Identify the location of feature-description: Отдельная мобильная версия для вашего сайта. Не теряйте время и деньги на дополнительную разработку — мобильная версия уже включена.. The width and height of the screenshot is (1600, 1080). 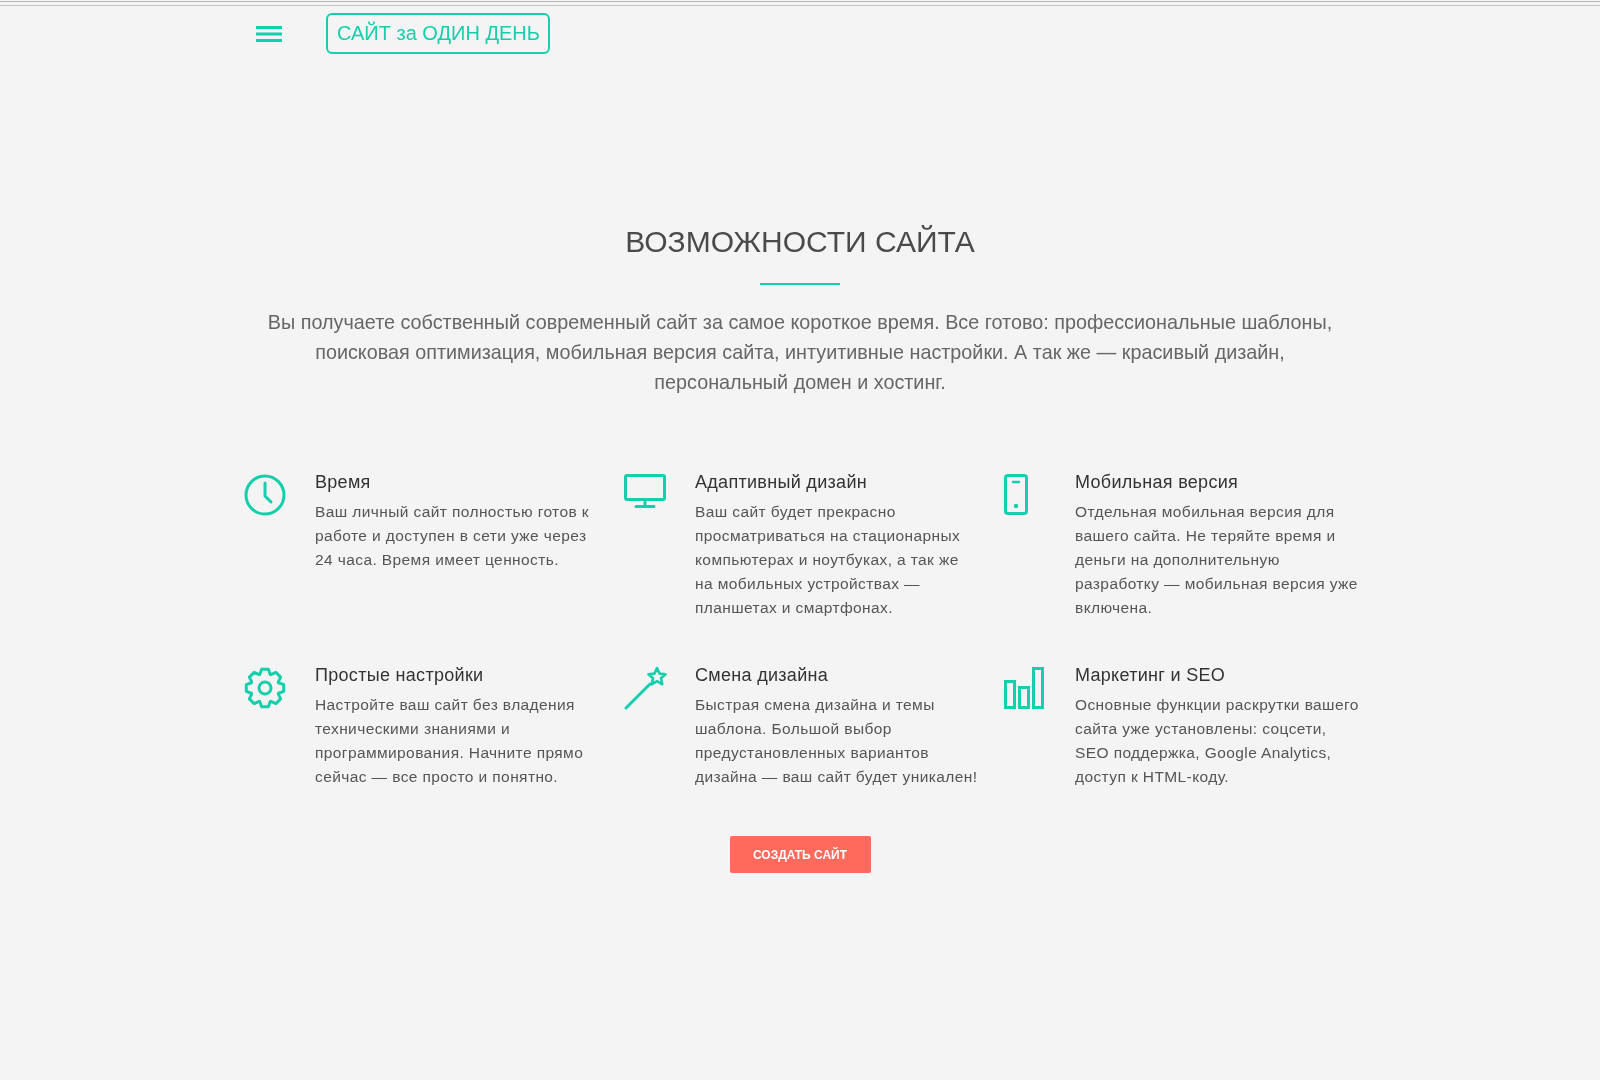
(1217, 560).